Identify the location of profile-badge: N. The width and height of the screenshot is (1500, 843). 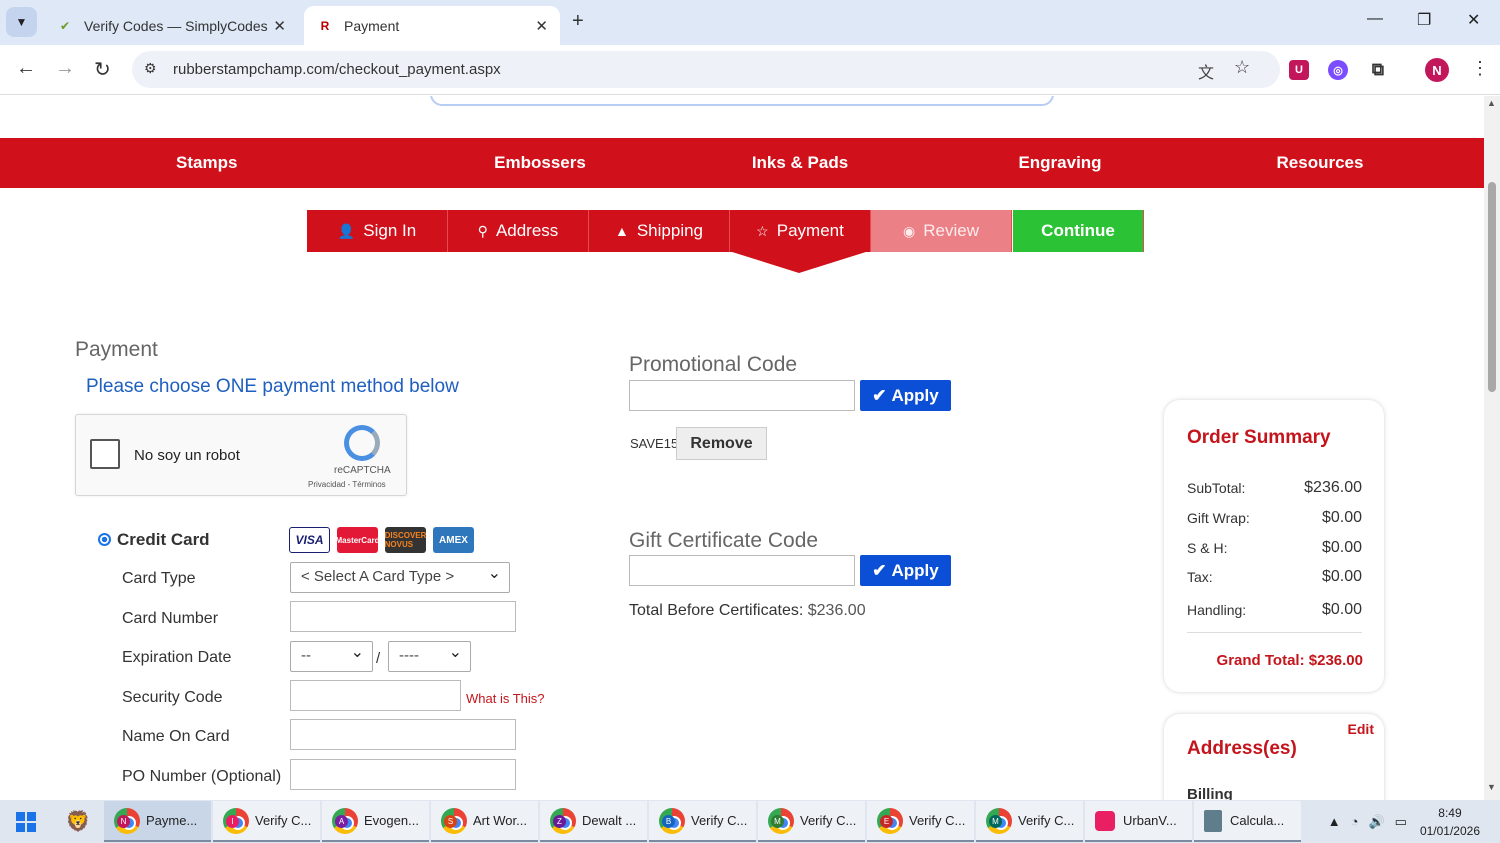
(123, 821).